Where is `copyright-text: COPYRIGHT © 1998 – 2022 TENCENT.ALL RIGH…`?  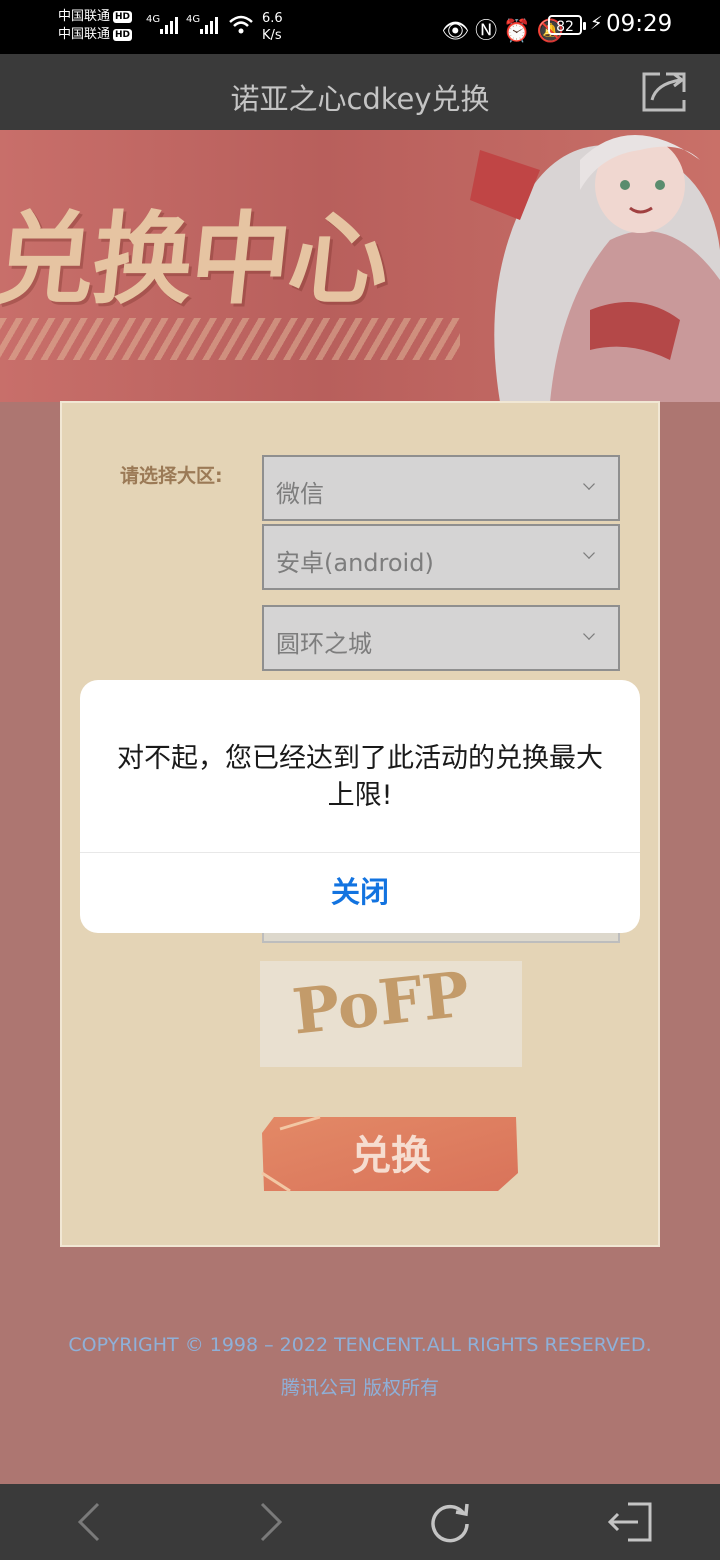
copyright-text: COPYRIGHT © 1998 – 2022 TENCENT.ALL RIGH… is located at coordinates (360, 1345).